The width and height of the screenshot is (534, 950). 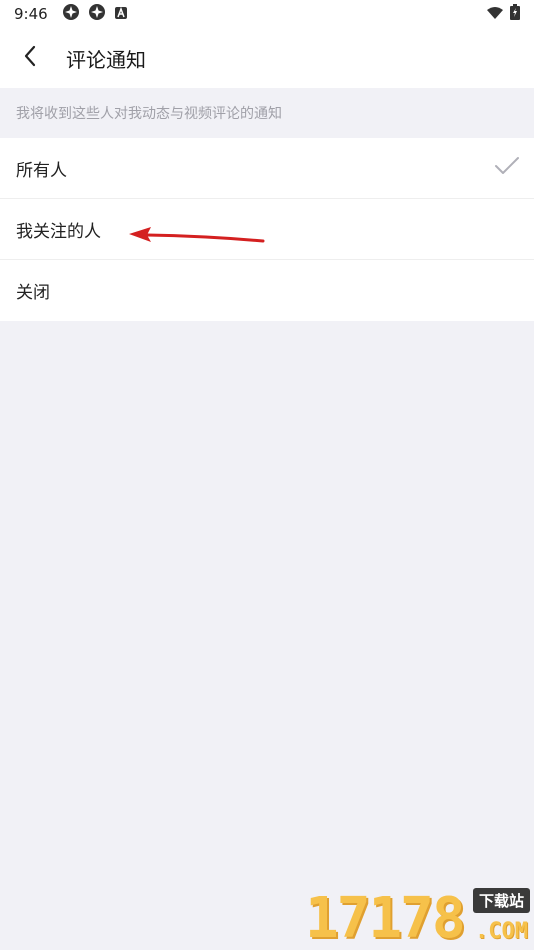 What do you see at coordinates (501, 931) in the screenshot?
I see `watermark-domain: .COM` at bounding box center [501, 931].